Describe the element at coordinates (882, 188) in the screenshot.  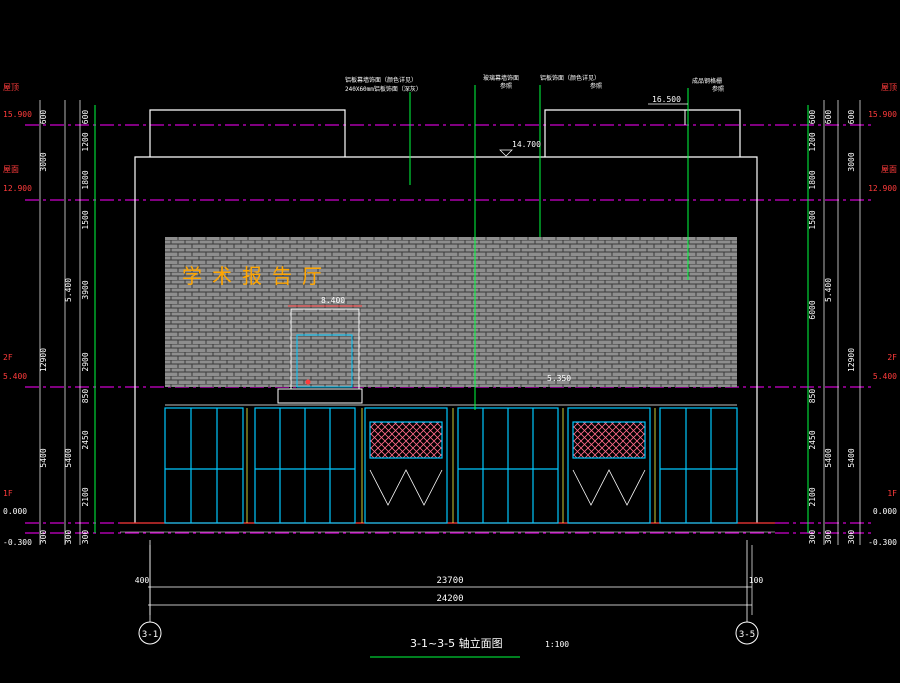
I see `level-elev-upper-roof-right: 12.900` at that location.